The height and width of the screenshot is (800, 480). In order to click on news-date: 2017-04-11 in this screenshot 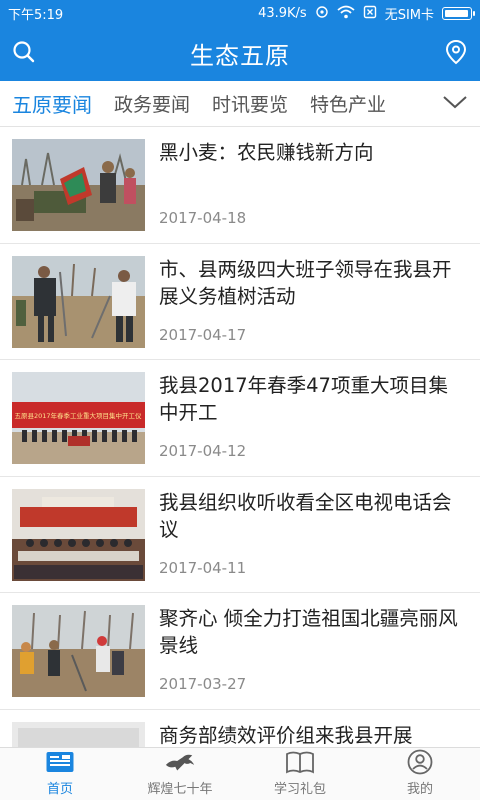, I will do `click(203, 567)`.